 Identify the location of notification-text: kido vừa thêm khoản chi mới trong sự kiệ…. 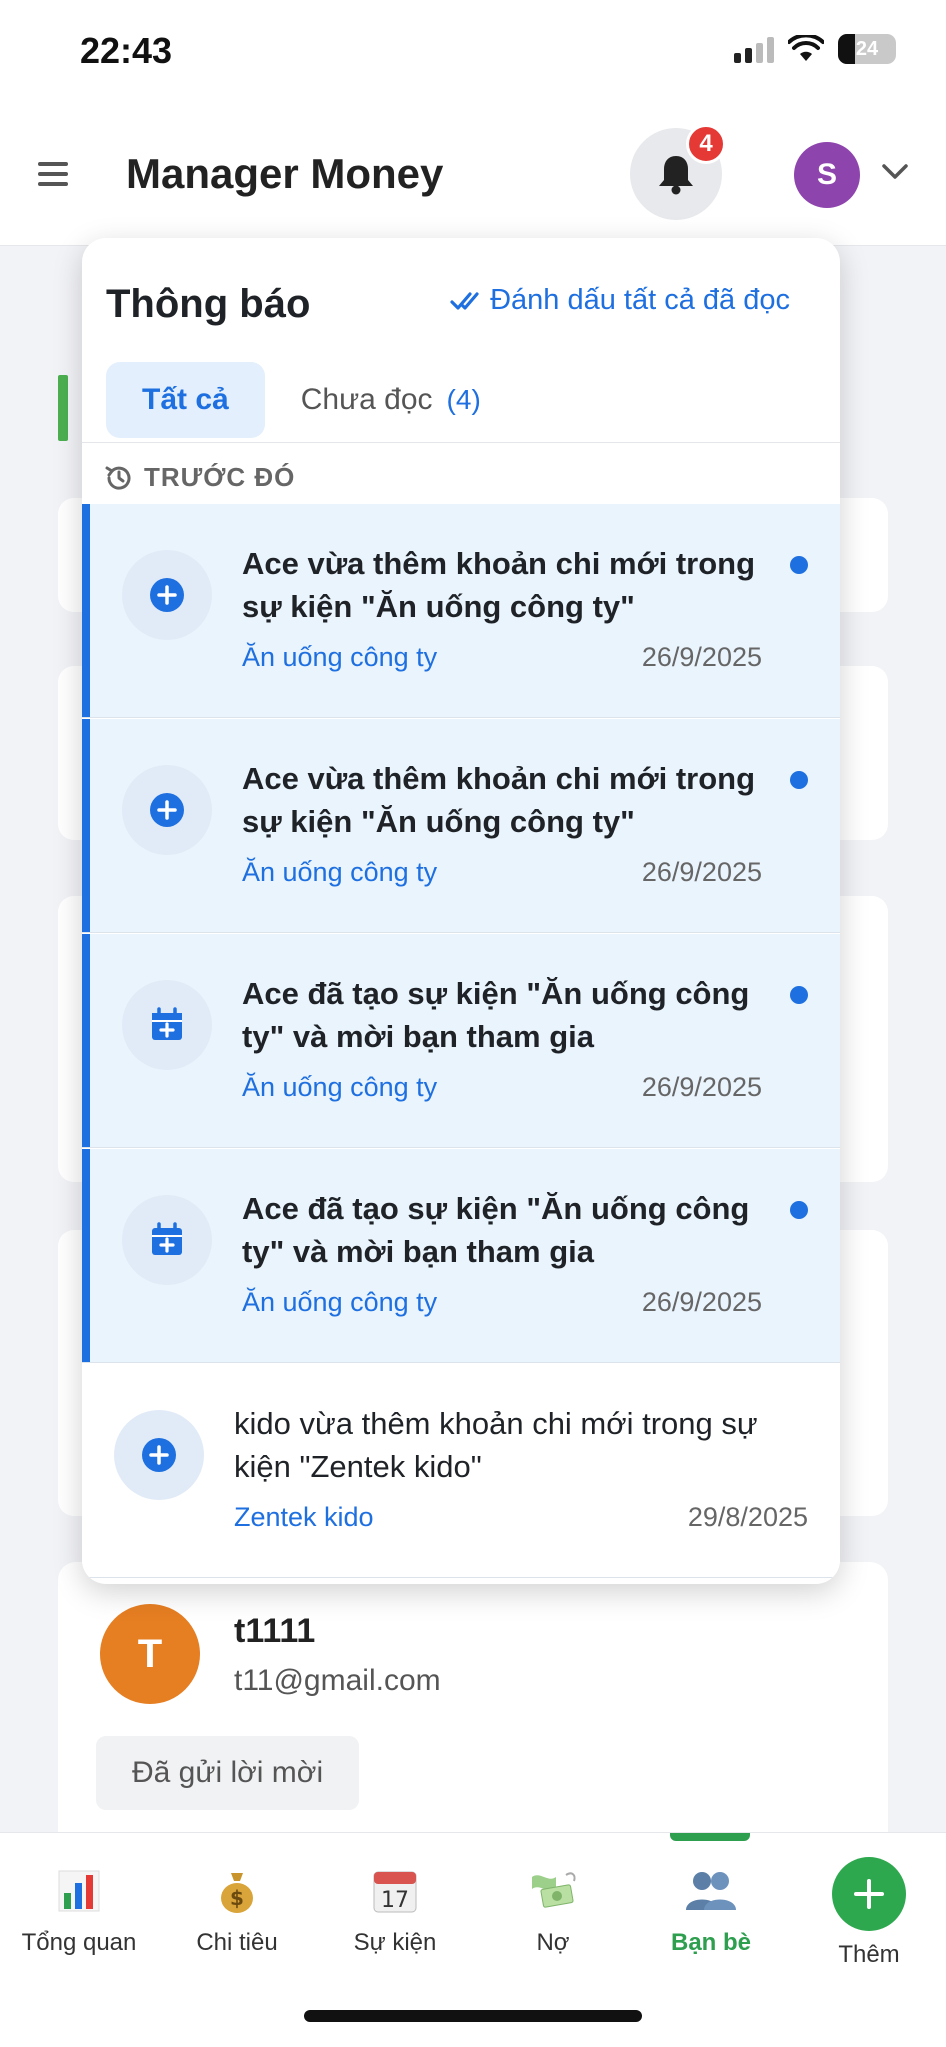
(496, 1445).